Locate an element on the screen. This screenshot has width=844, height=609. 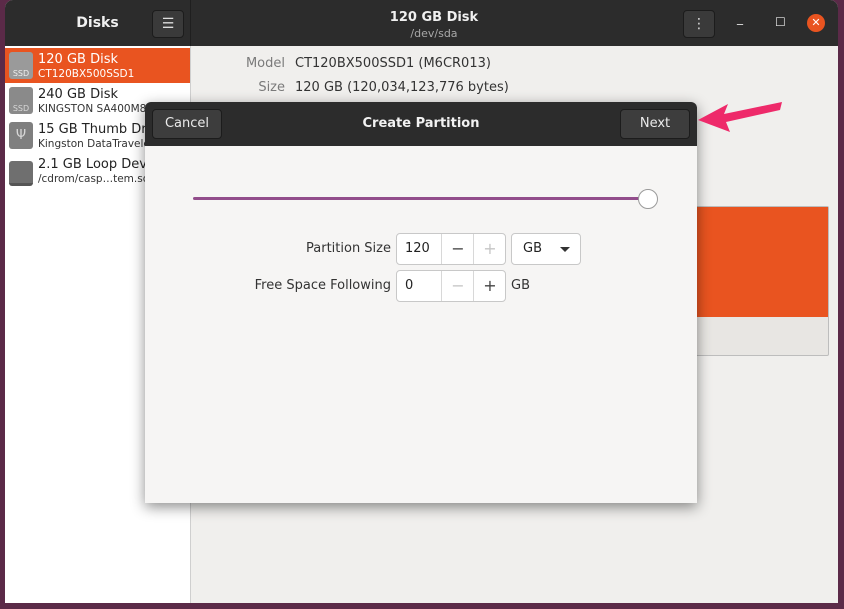
close-icon: ✕ is located at coordinates (816, 23).